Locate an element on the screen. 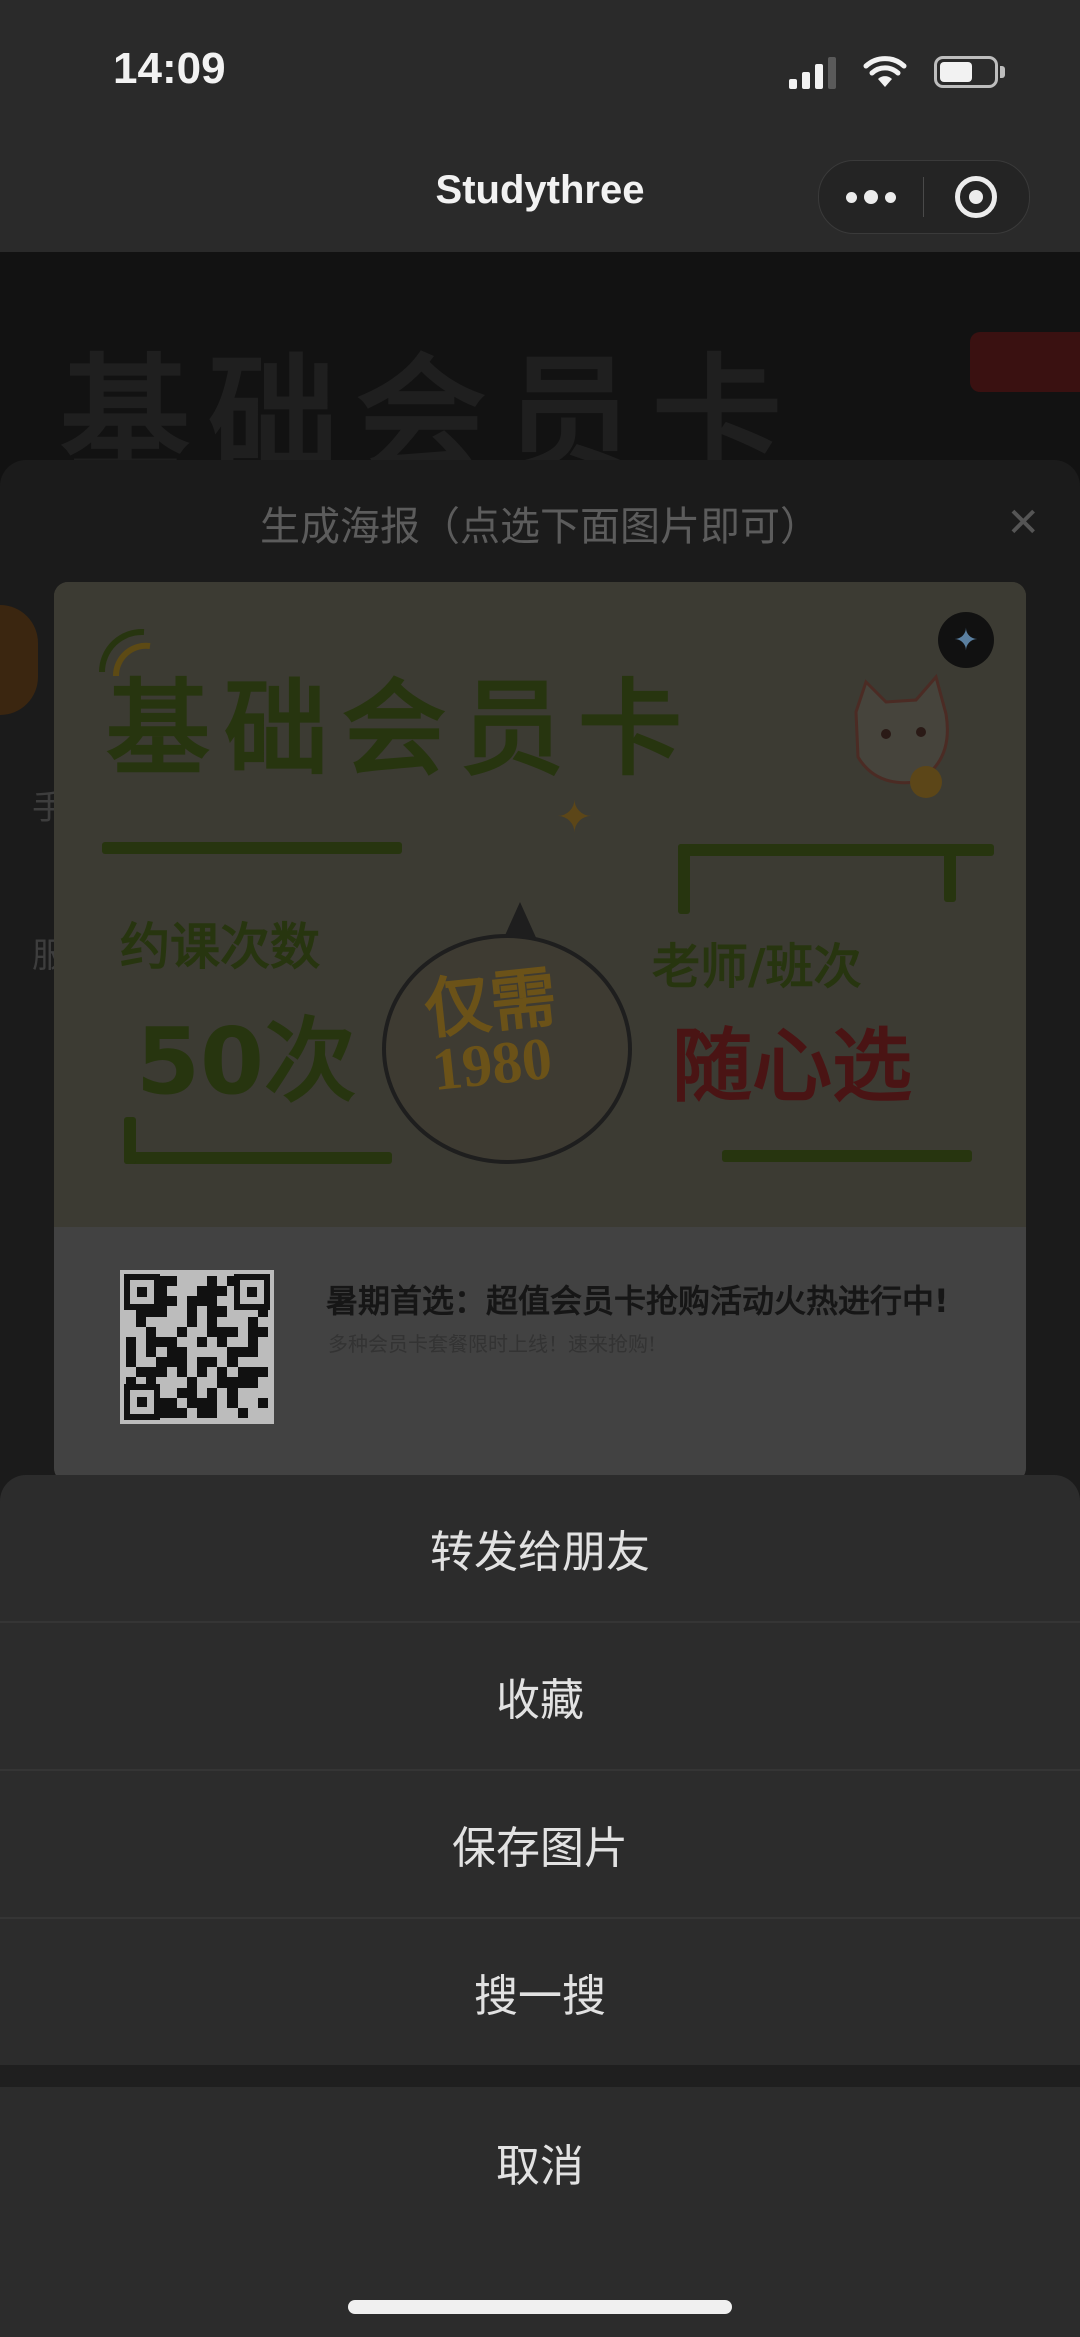  poster-title: 基础会员卡 is located at coordinates (401, 729).